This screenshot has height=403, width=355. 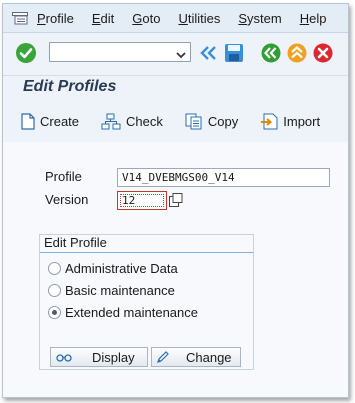 I want to click on menu-bar: Profile Edit Goto Utilities System Help, so click(x=175, y=18).